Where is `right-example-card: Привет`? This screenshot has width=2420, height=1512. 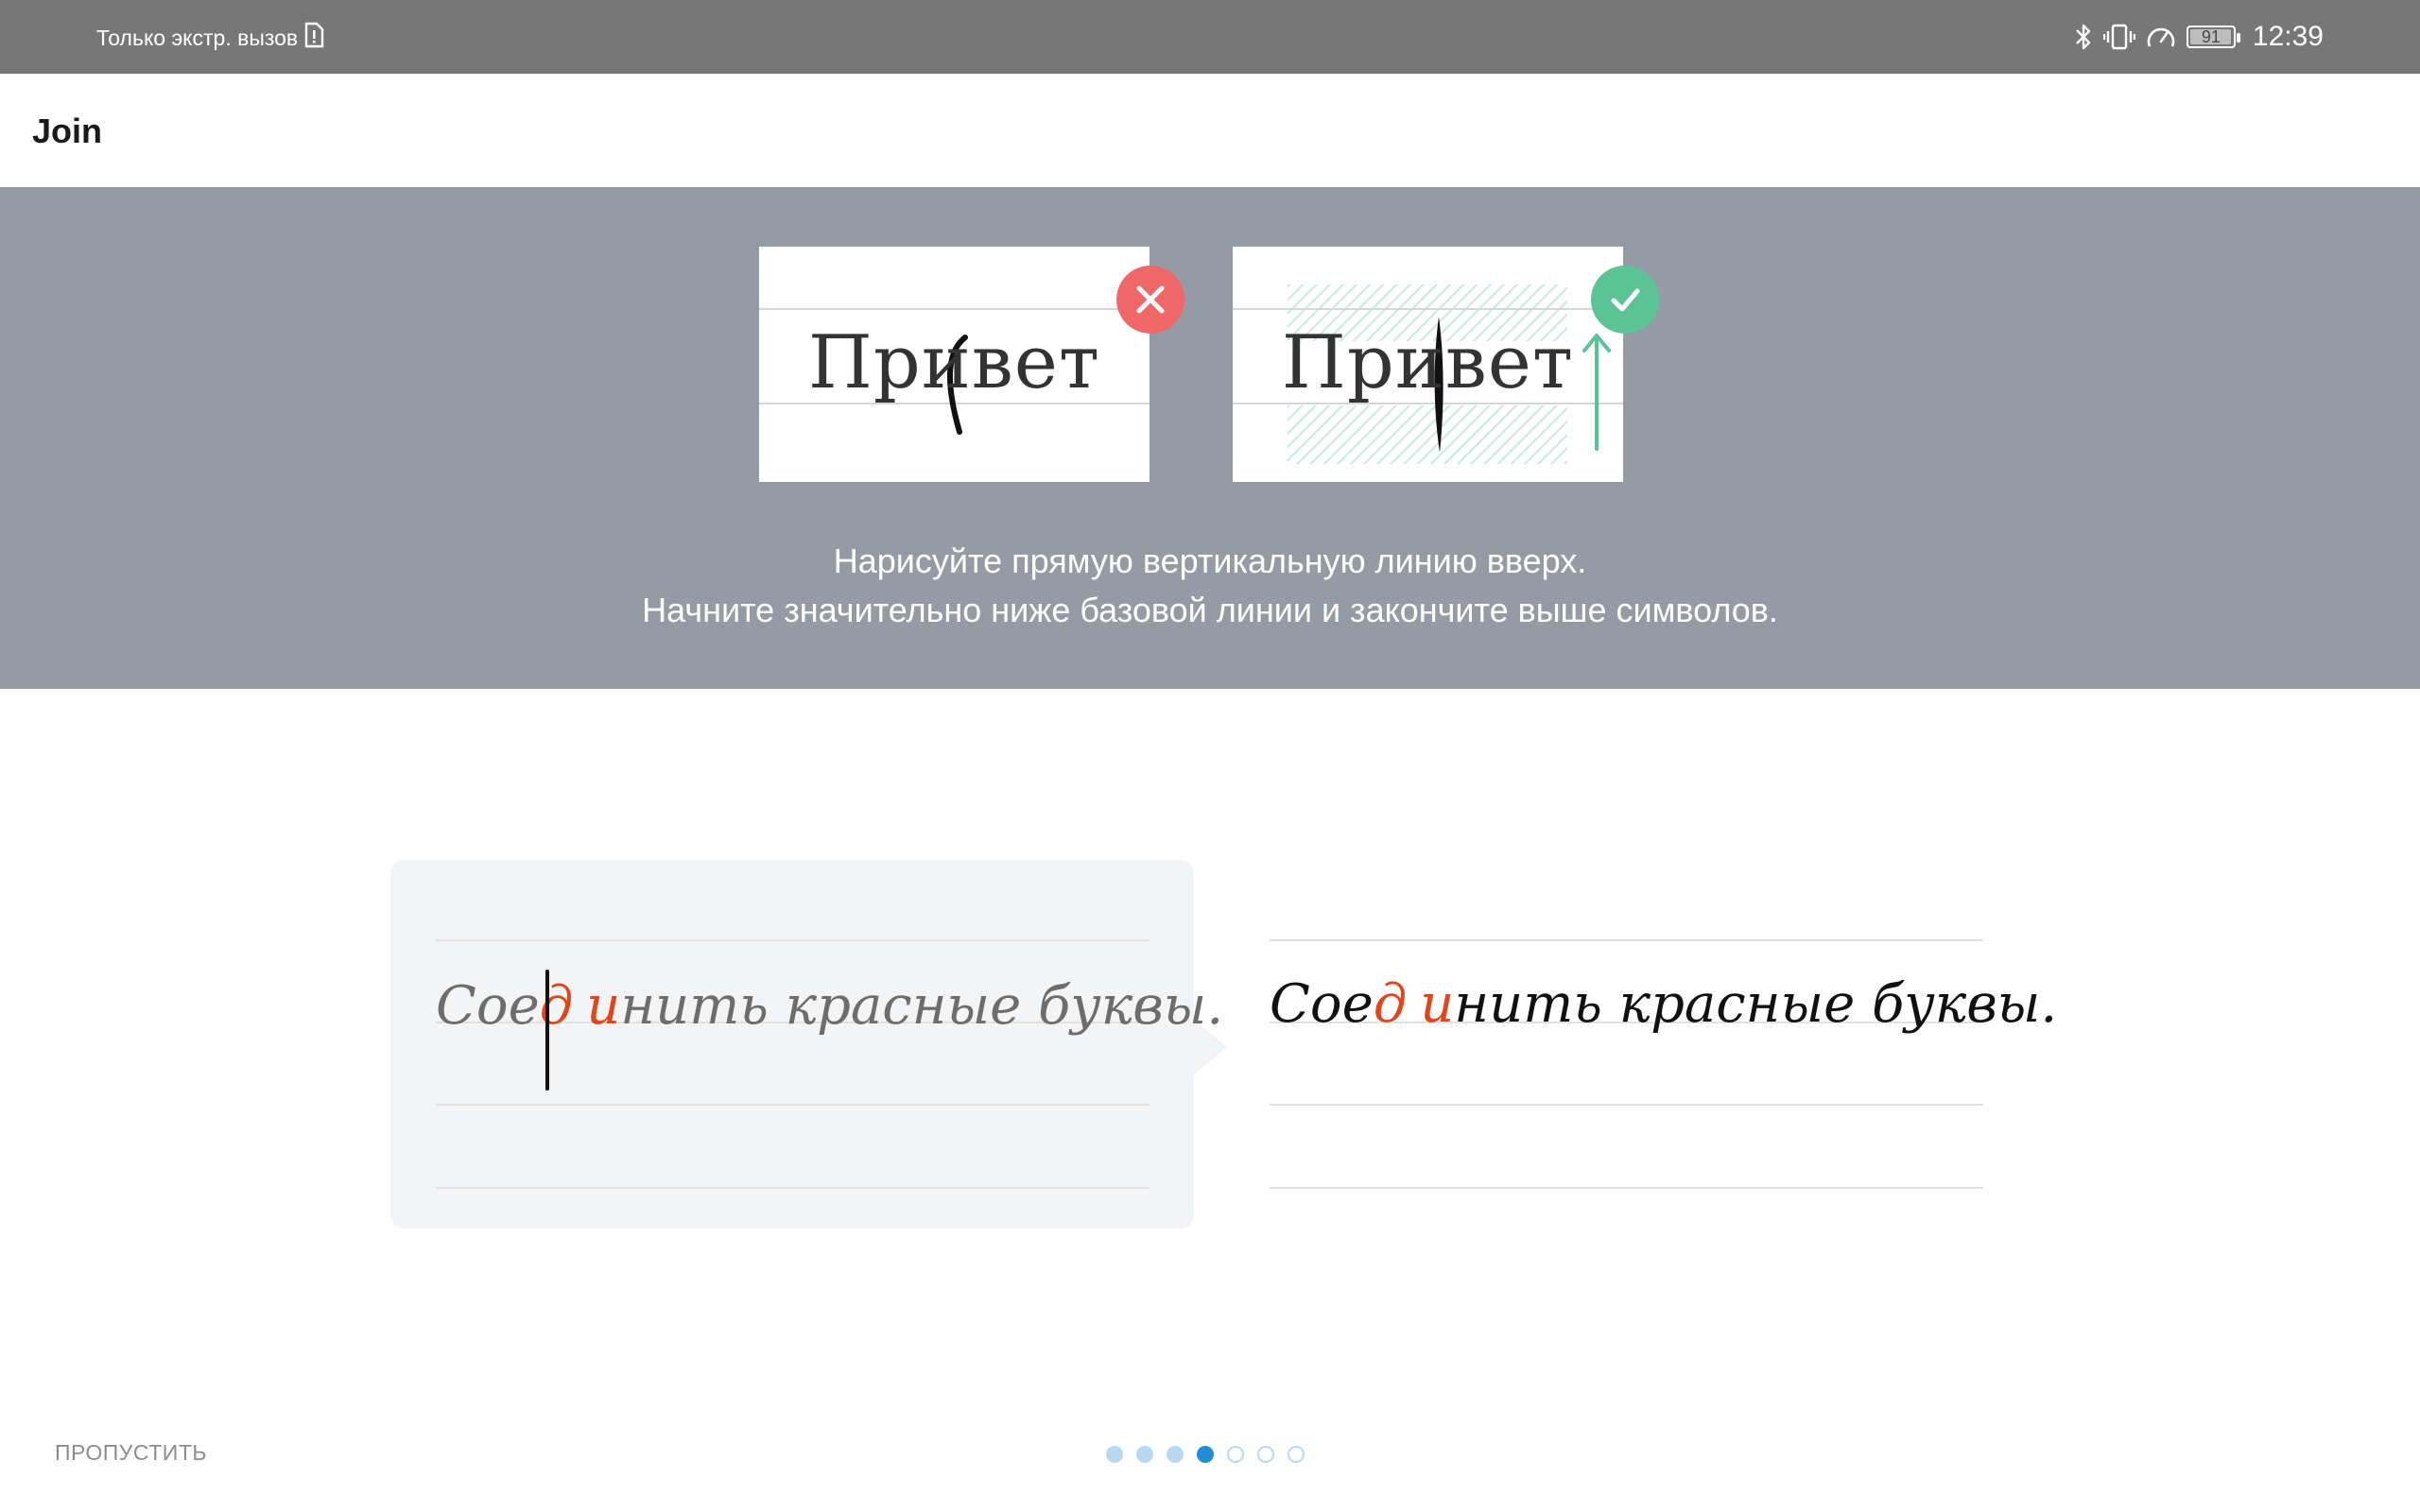
right-example-card: Привет is located at coordinates (1446, 364).